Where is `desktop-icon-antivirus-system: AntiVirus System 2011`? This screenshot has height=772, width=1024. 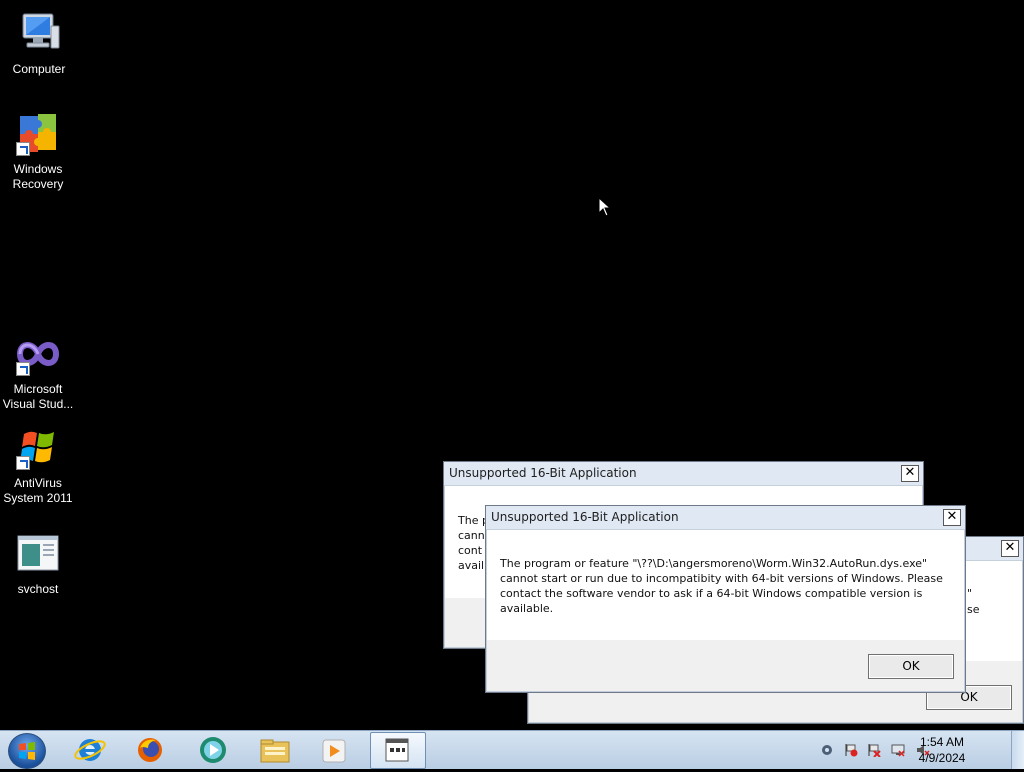
desktop-icon-antivirus-system: AntiVirus System 2011 is located at coordinates (38, 465).